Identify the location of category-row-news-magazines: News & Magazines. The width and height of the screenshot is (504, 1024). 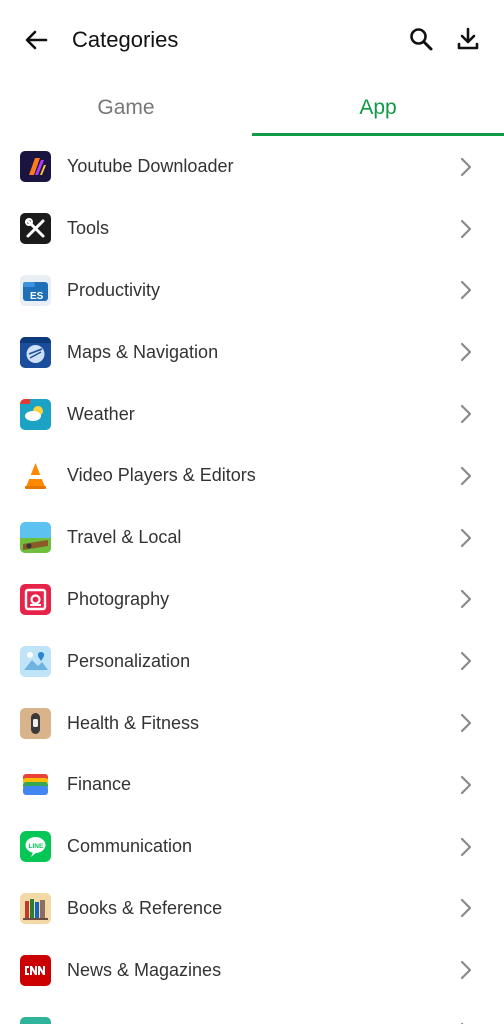
(252, 970).